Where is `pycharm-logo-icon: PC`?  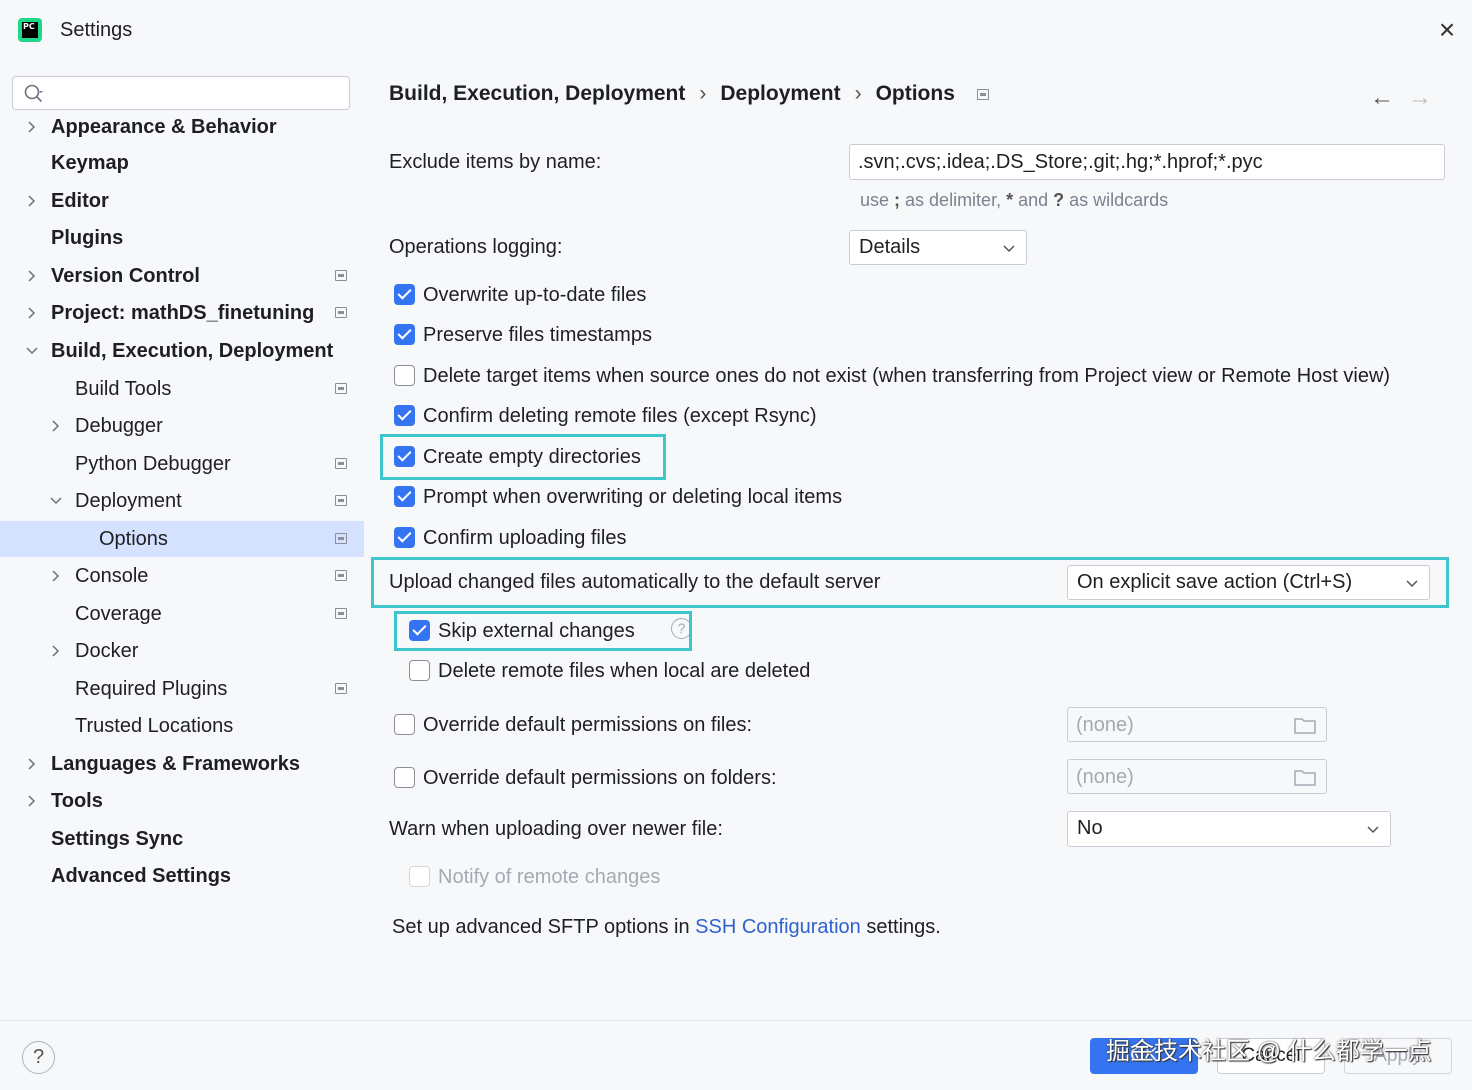 pycharm-logo-icon: PC is located at coordinates (30, 30).